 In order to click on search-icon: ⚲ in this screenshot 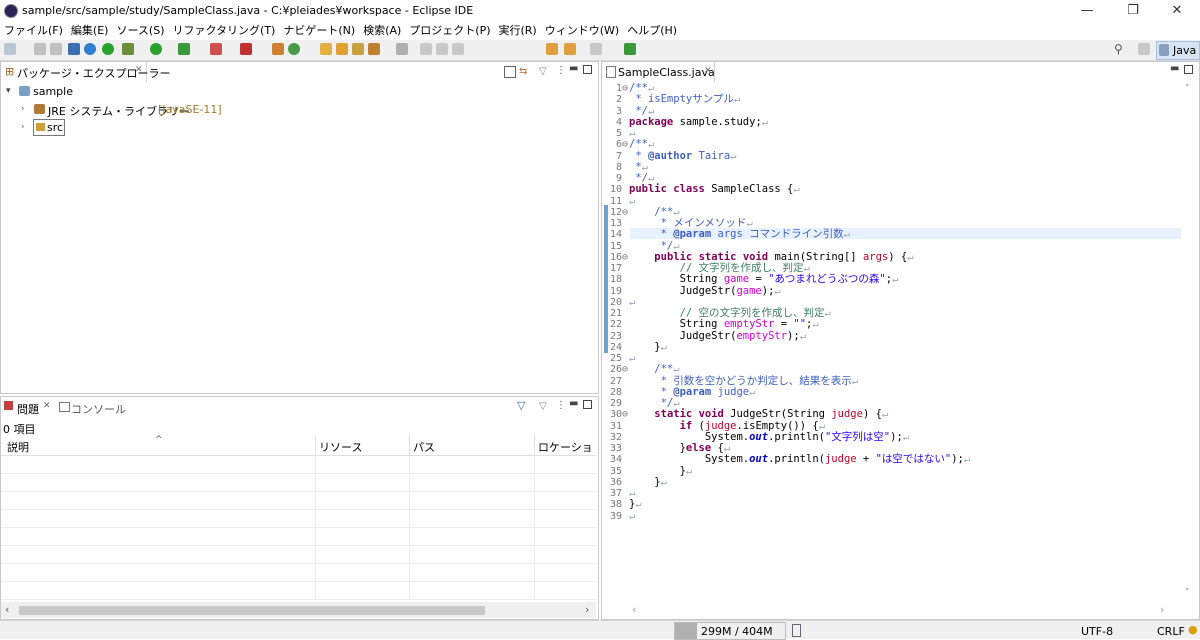, I will do `click(1118, 49)`.